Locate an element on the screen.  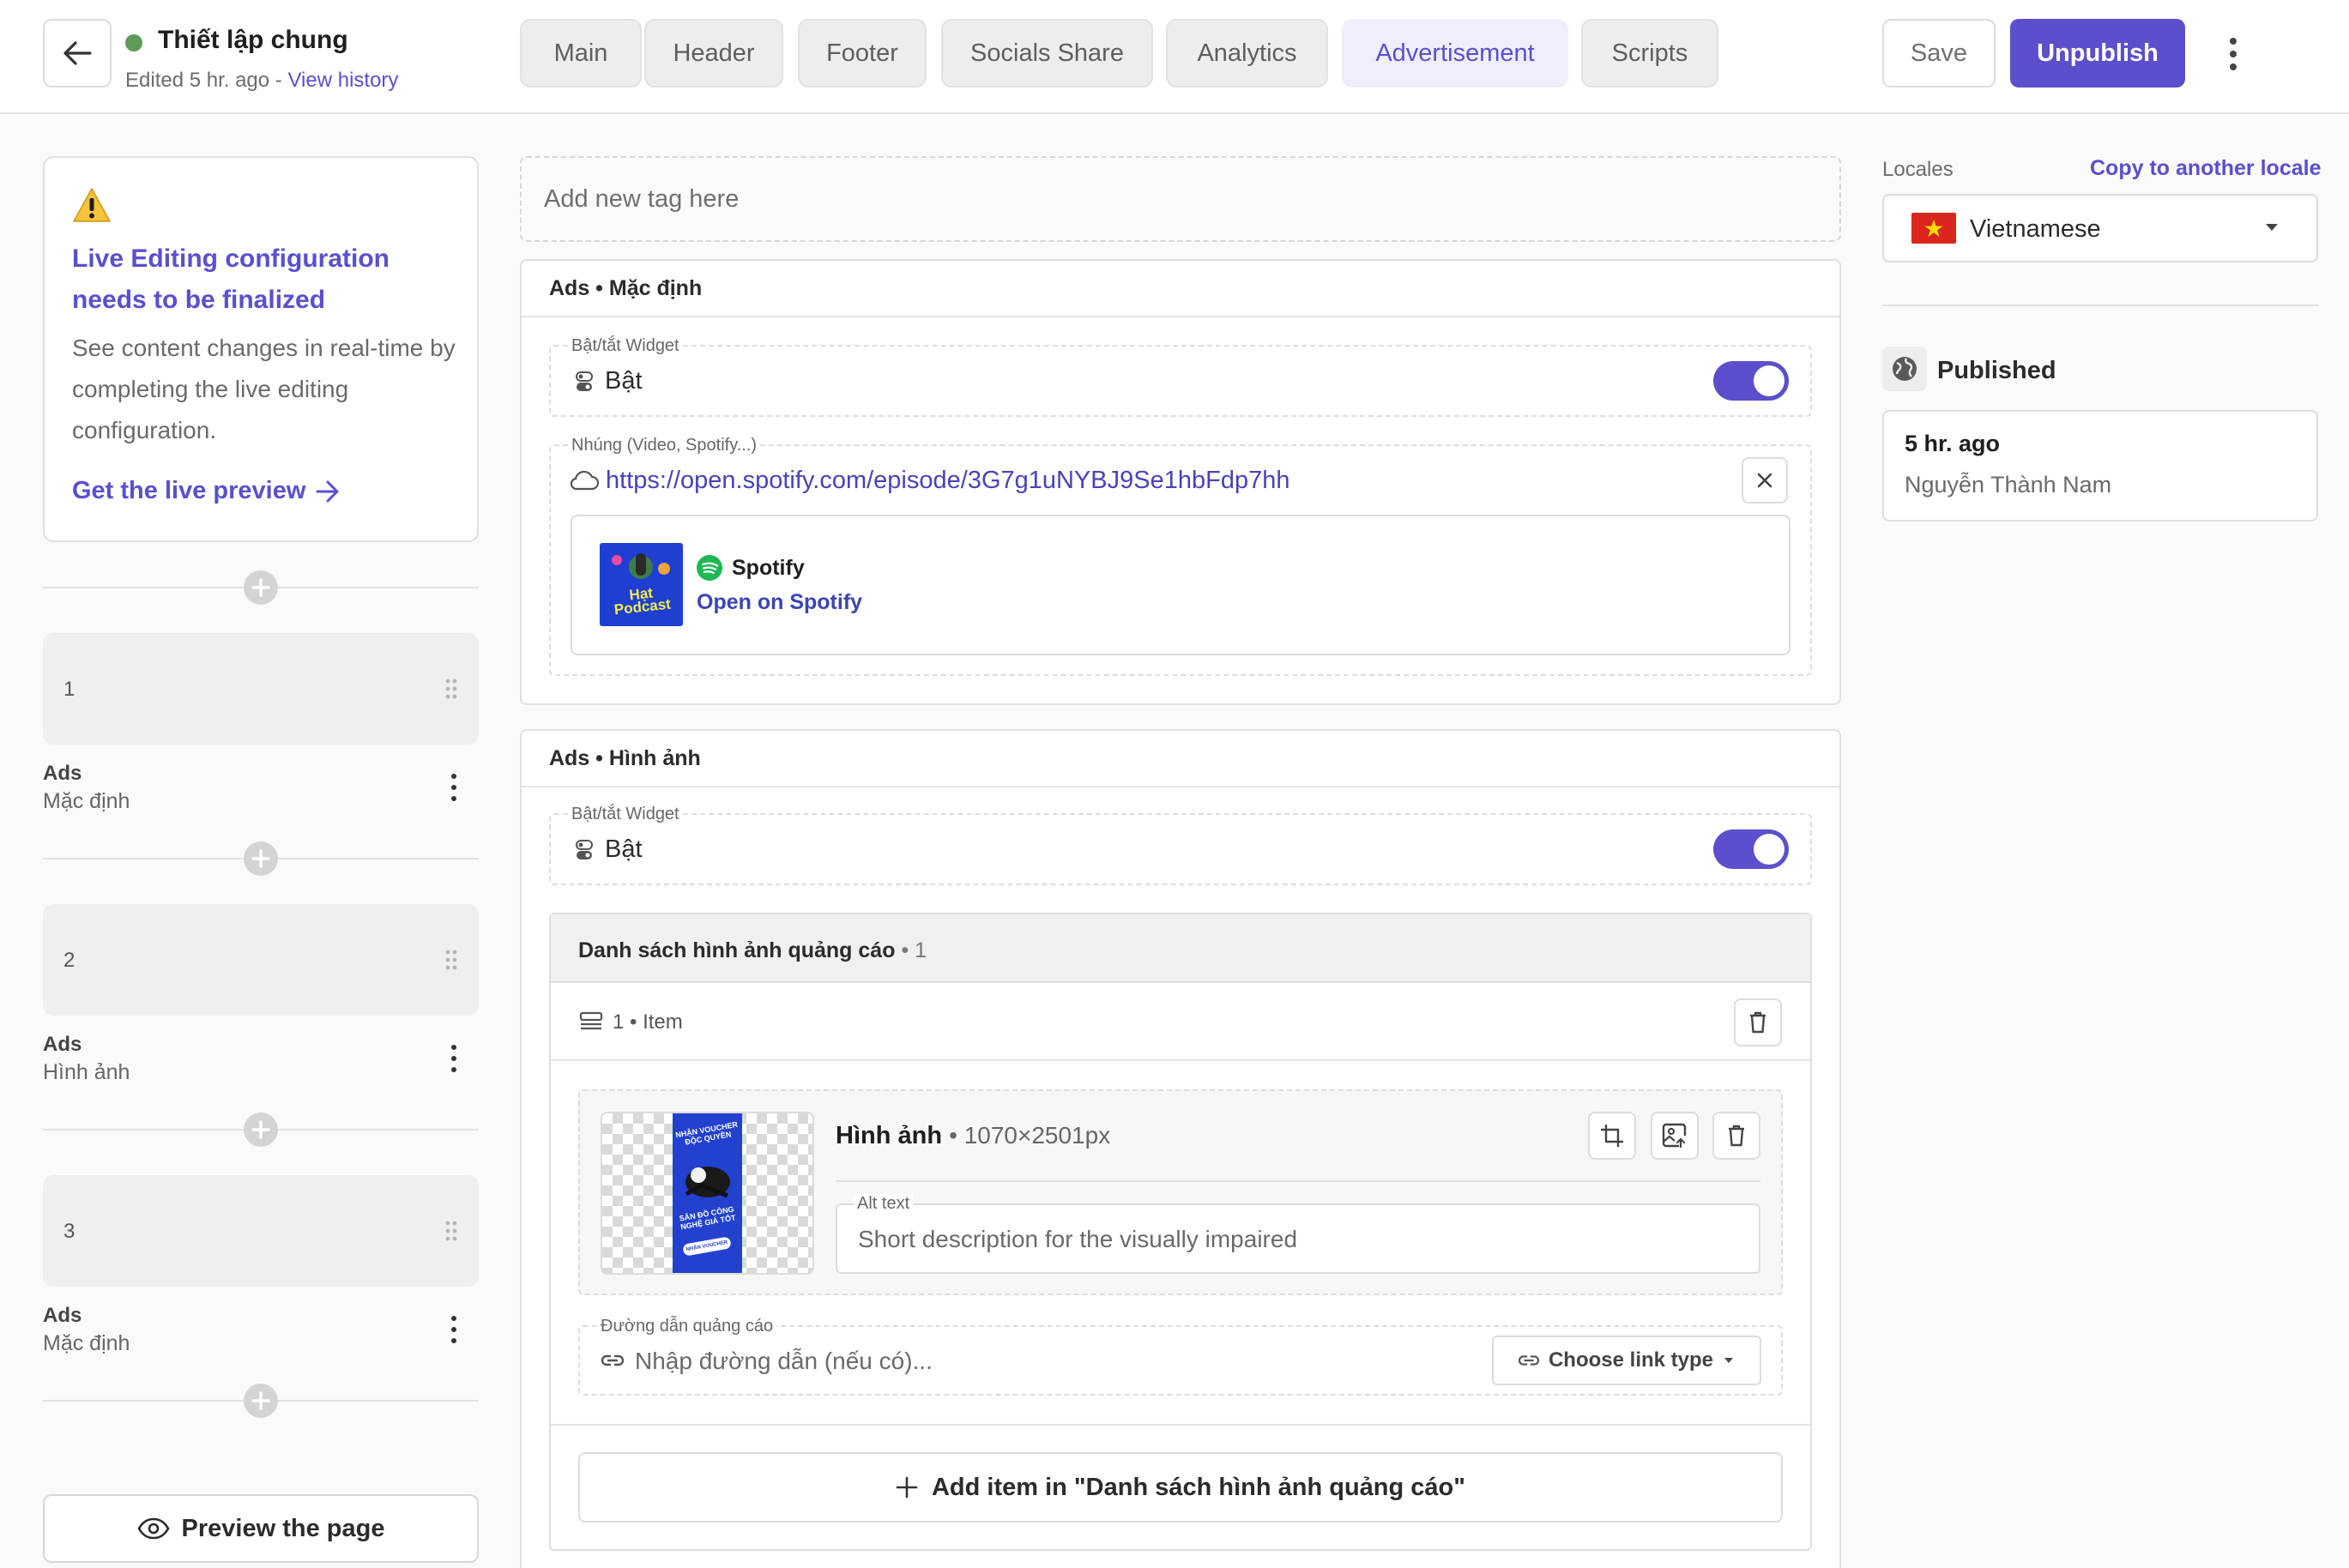
locale-value: Vietnamese is located at coordinates (2035, 229).